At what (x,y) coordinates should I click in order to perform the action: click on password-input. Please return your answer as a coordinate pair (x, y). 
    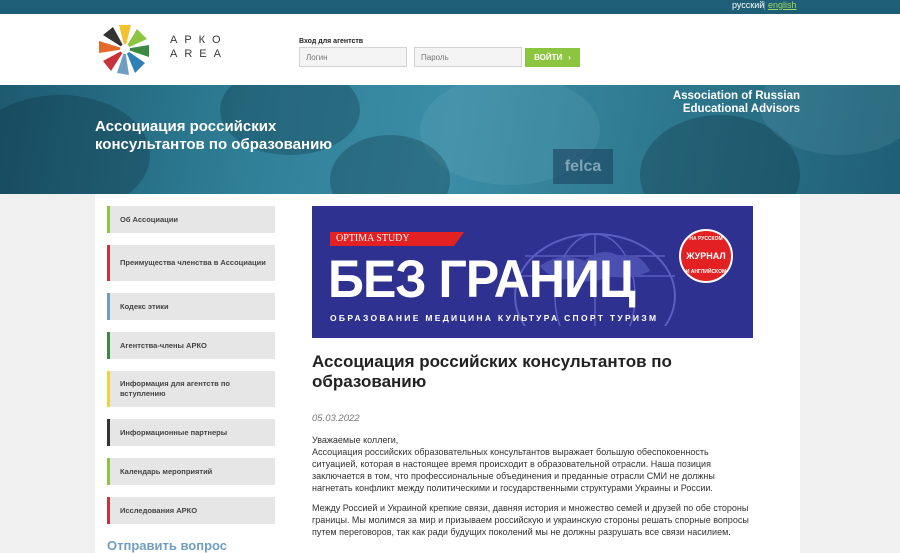
    Looking at the image, I should click on (468, 57).